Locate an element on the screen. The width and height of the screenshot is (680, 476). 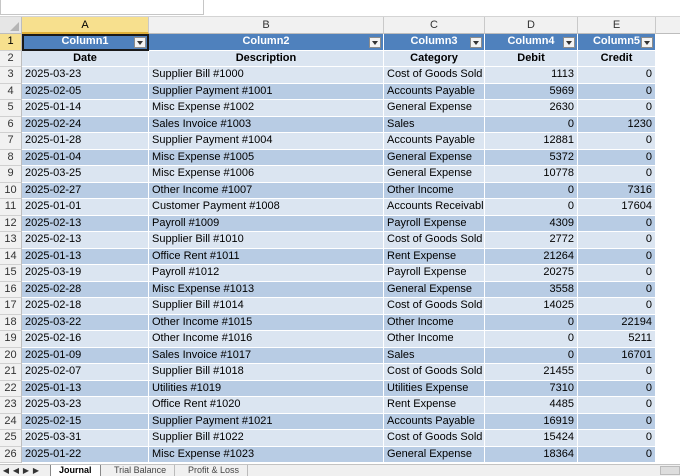
cell-debit: 10778 is located at coordinates (531, 174).